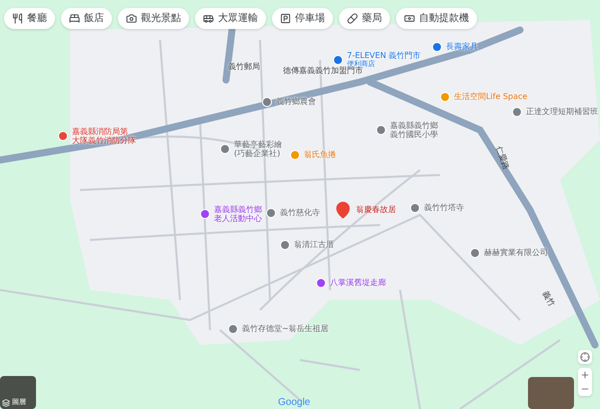  I want to click on place-label: 正達文理短期補習班, so click(562, 112).